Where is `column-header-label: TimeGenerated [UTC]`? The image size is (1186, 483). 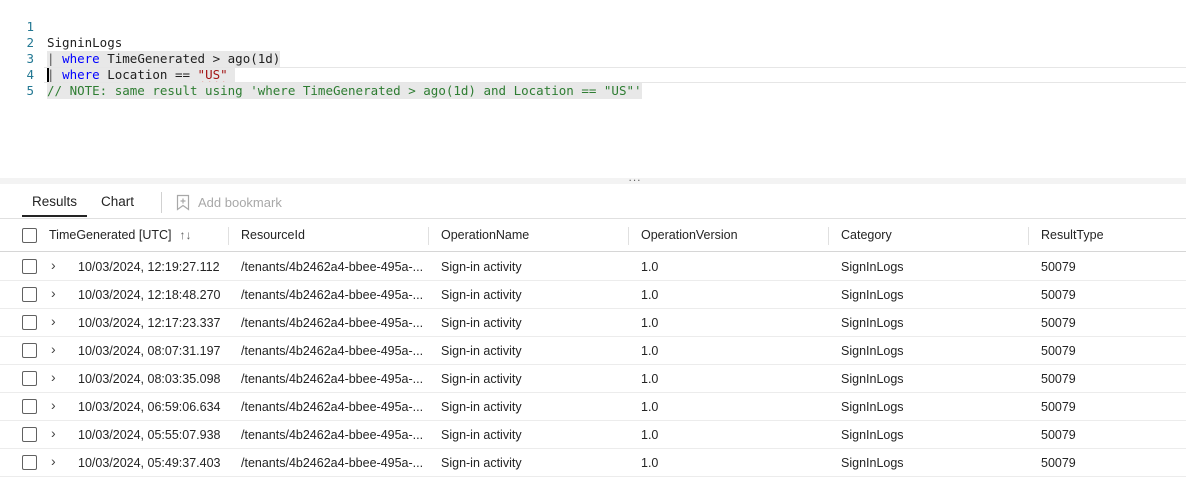
column-header-label: TimeGenerated [UTC] is located at coordinates (110, 235).